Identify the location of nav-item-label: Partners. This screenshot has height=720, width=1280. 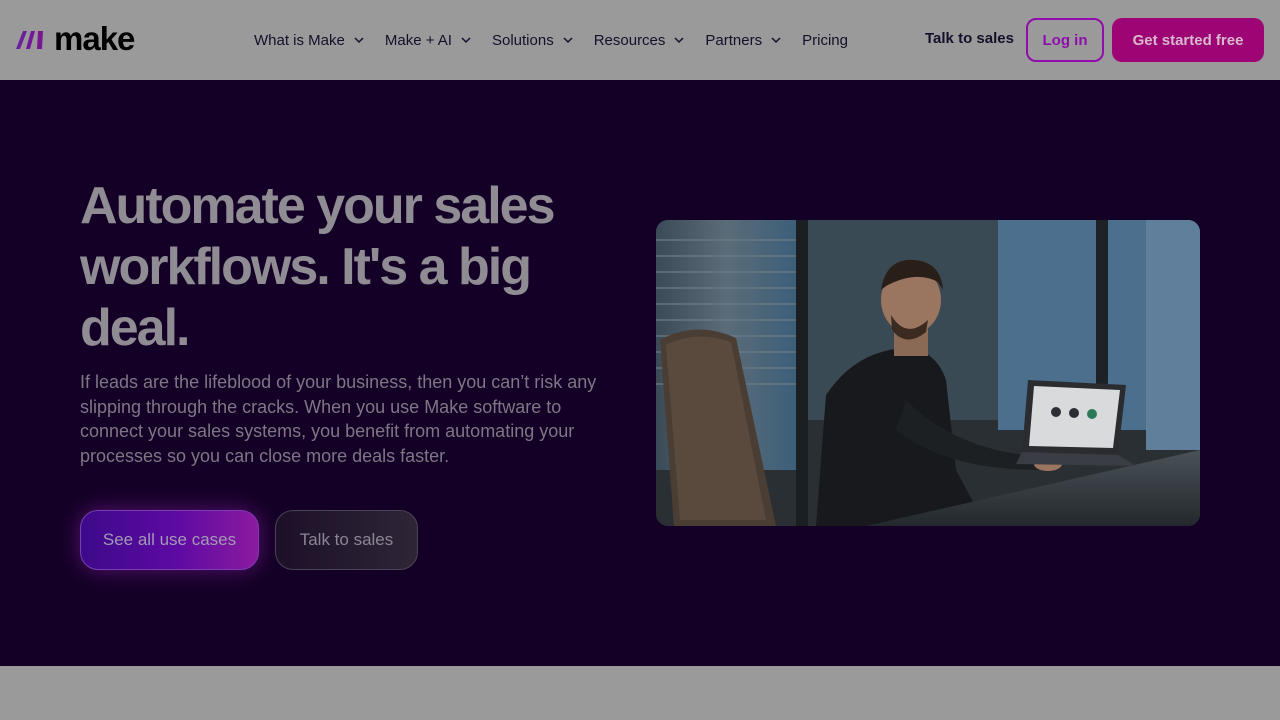
(734, 40).